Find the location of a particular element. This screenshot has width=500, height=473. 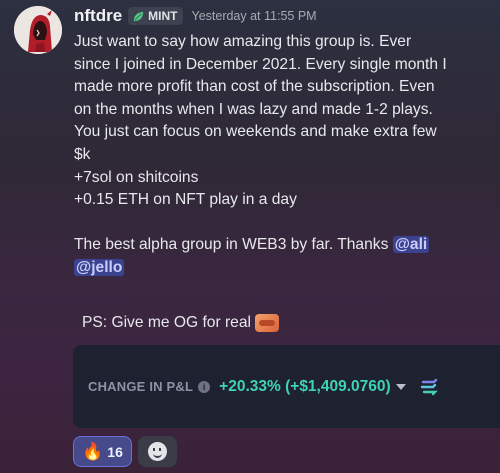

ps-text: PS: Give me OG for real is located at coordinates (166, 322).